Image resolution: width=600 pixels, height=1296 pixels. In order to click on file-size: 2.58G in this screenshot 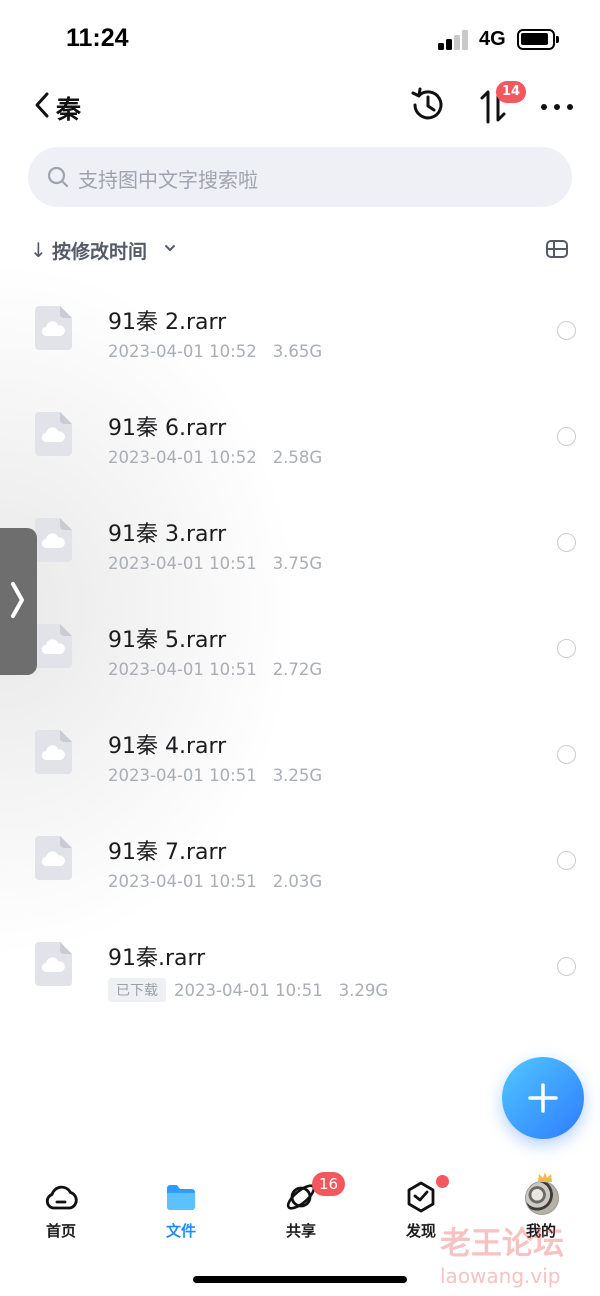, I will do `click(297, 457)`.